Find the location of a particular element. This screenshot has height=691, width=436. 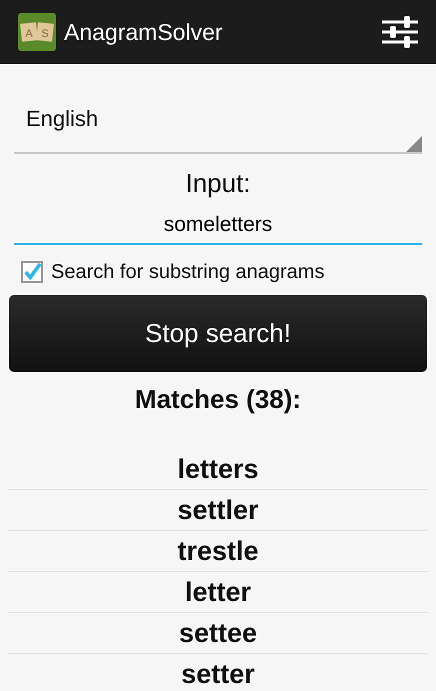

match-word: settee is located at coordinates (218, 633).